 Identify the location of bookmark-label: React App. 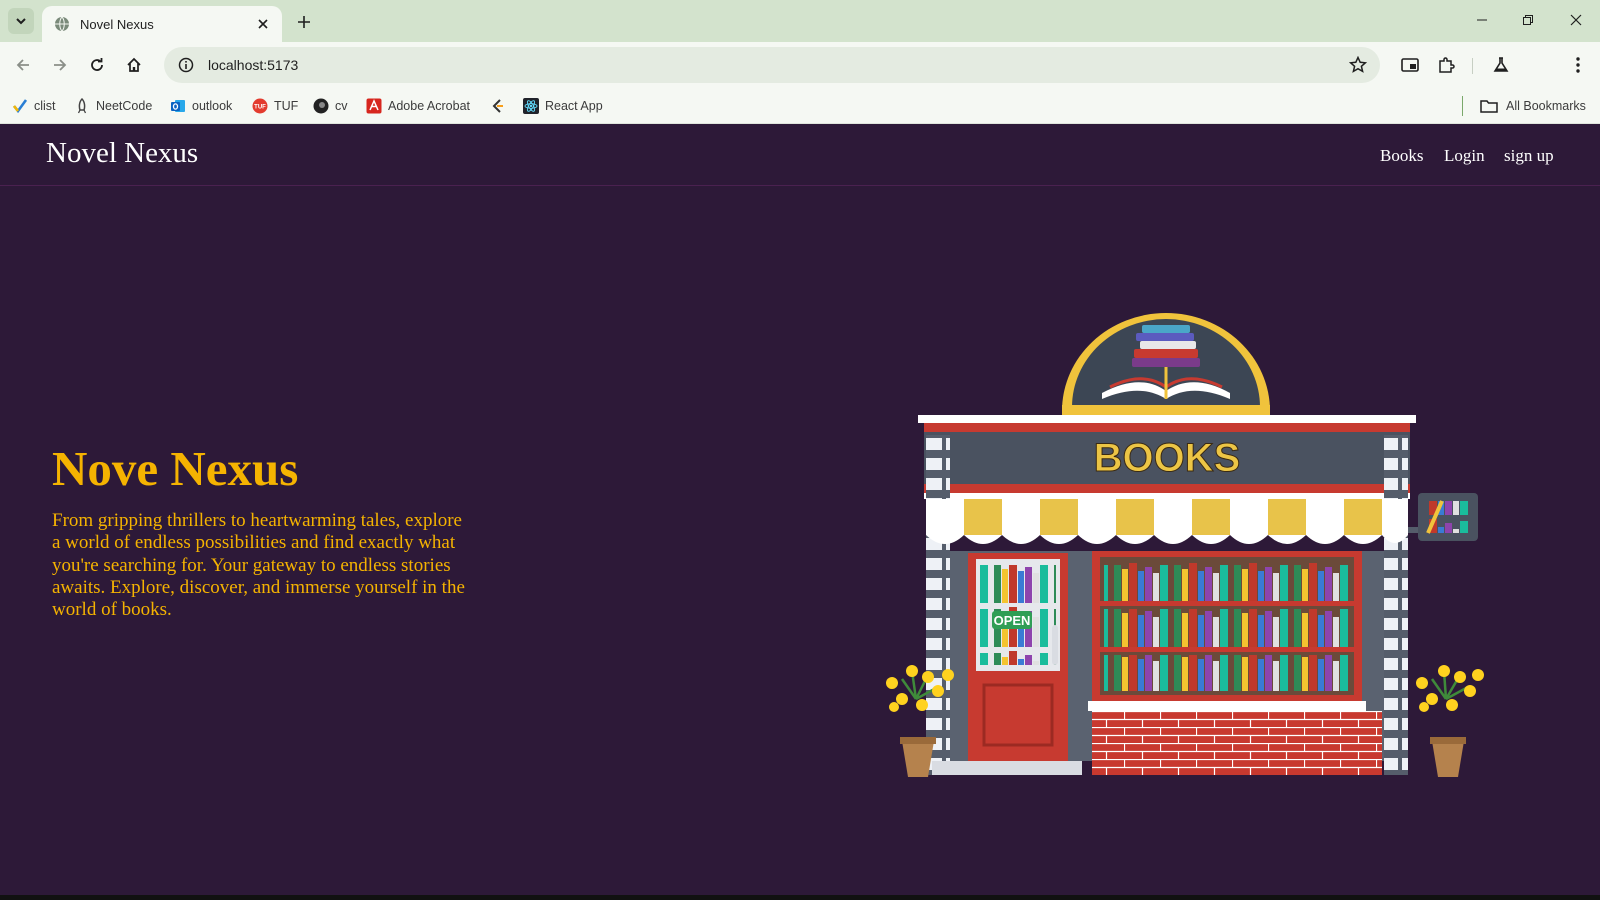
(574, 106).